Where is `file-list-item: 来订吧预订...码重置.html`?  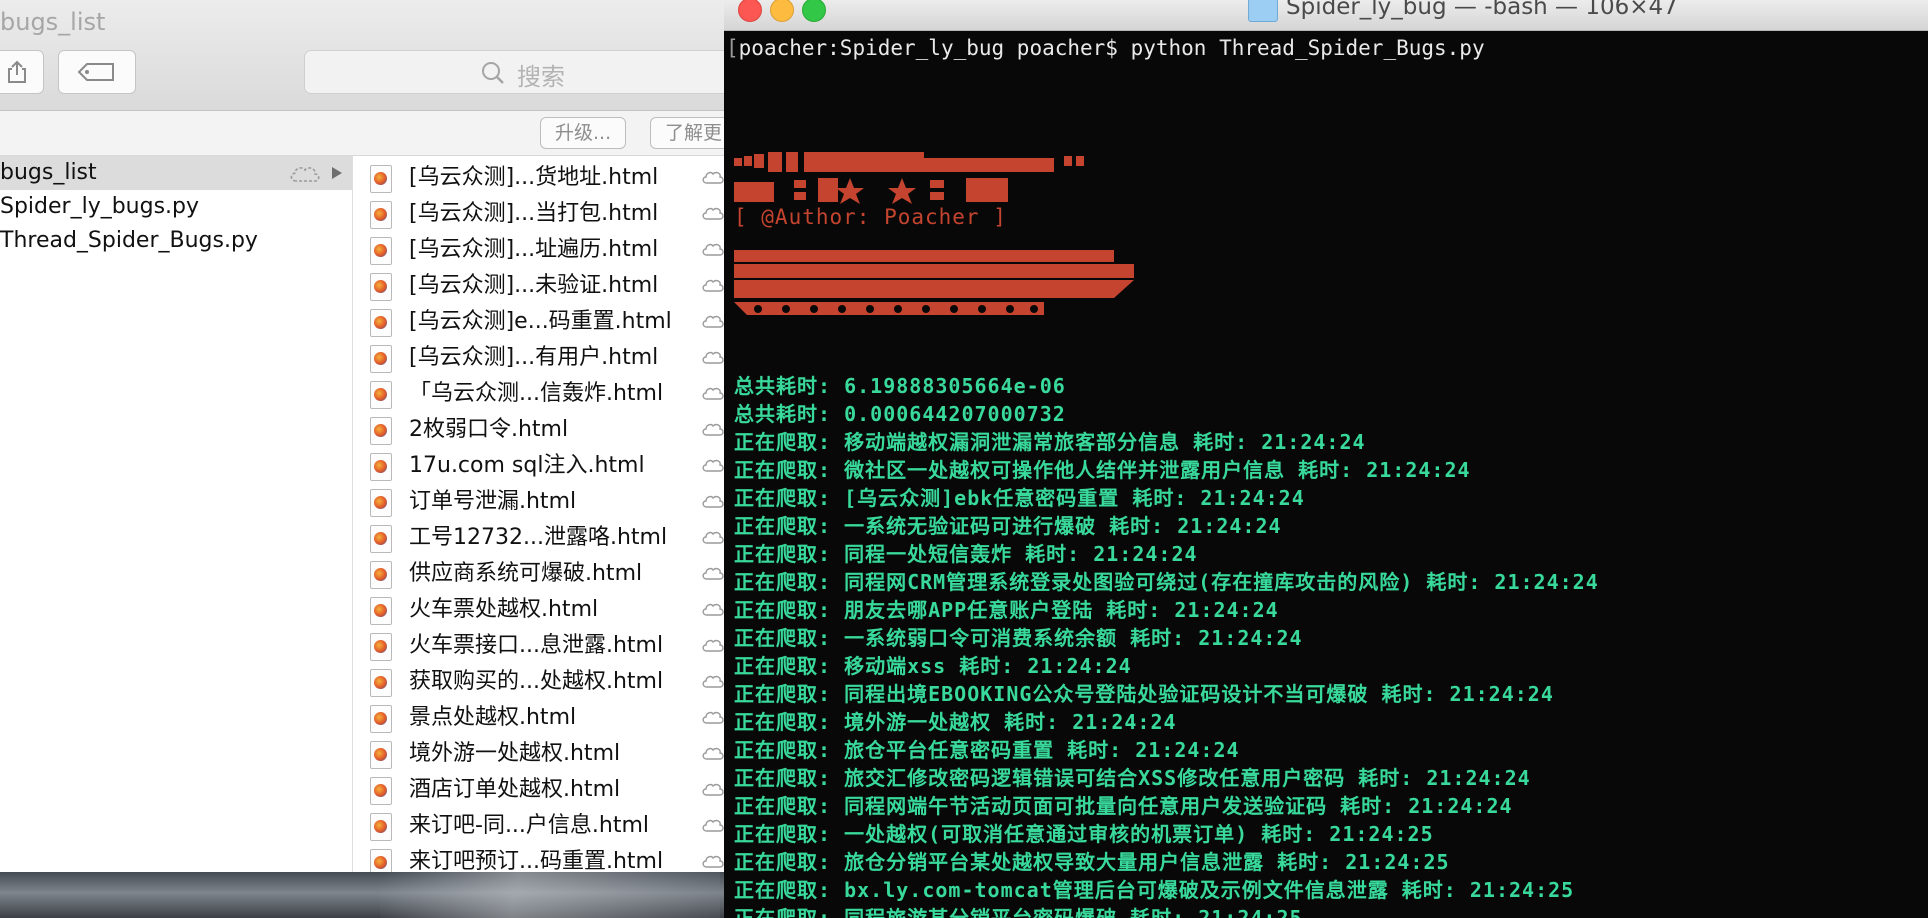
file-list-item: 来订吧预订...码重置.html is located at coordinates (538, 858).